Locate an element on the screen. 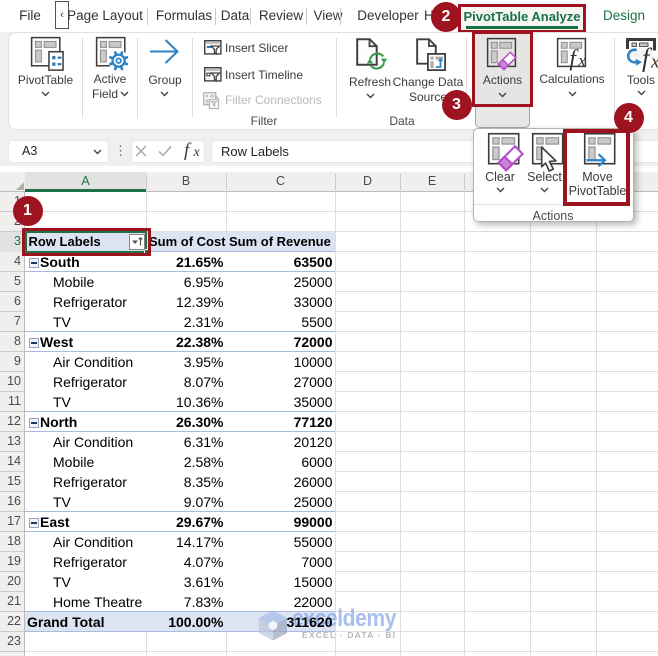  svg-text: f is located at coordinates (188, 150).